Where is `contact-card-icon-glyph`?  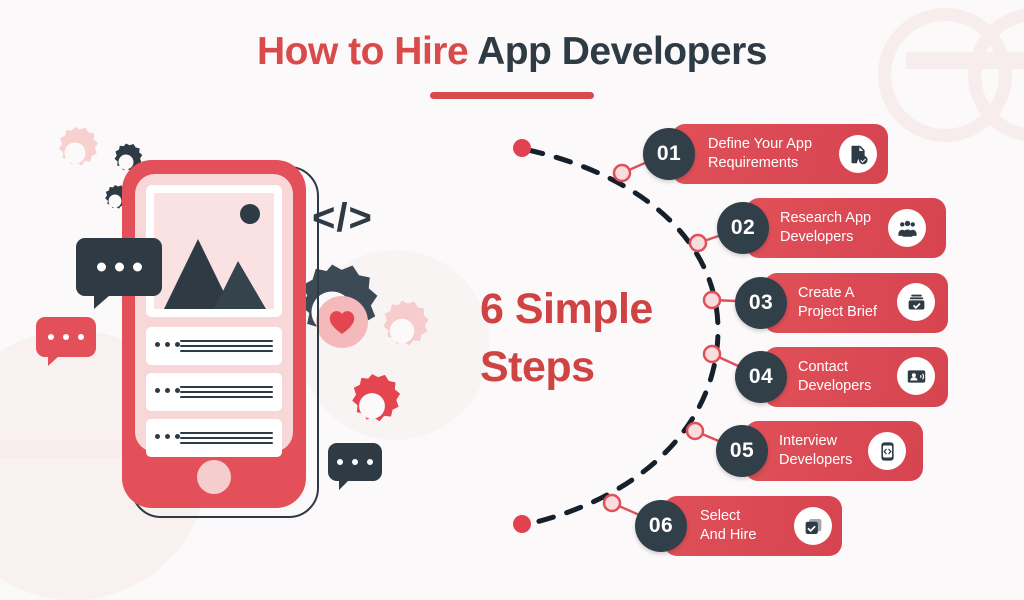
contact-card-icon-glyph is located at coordinates (916, 376).